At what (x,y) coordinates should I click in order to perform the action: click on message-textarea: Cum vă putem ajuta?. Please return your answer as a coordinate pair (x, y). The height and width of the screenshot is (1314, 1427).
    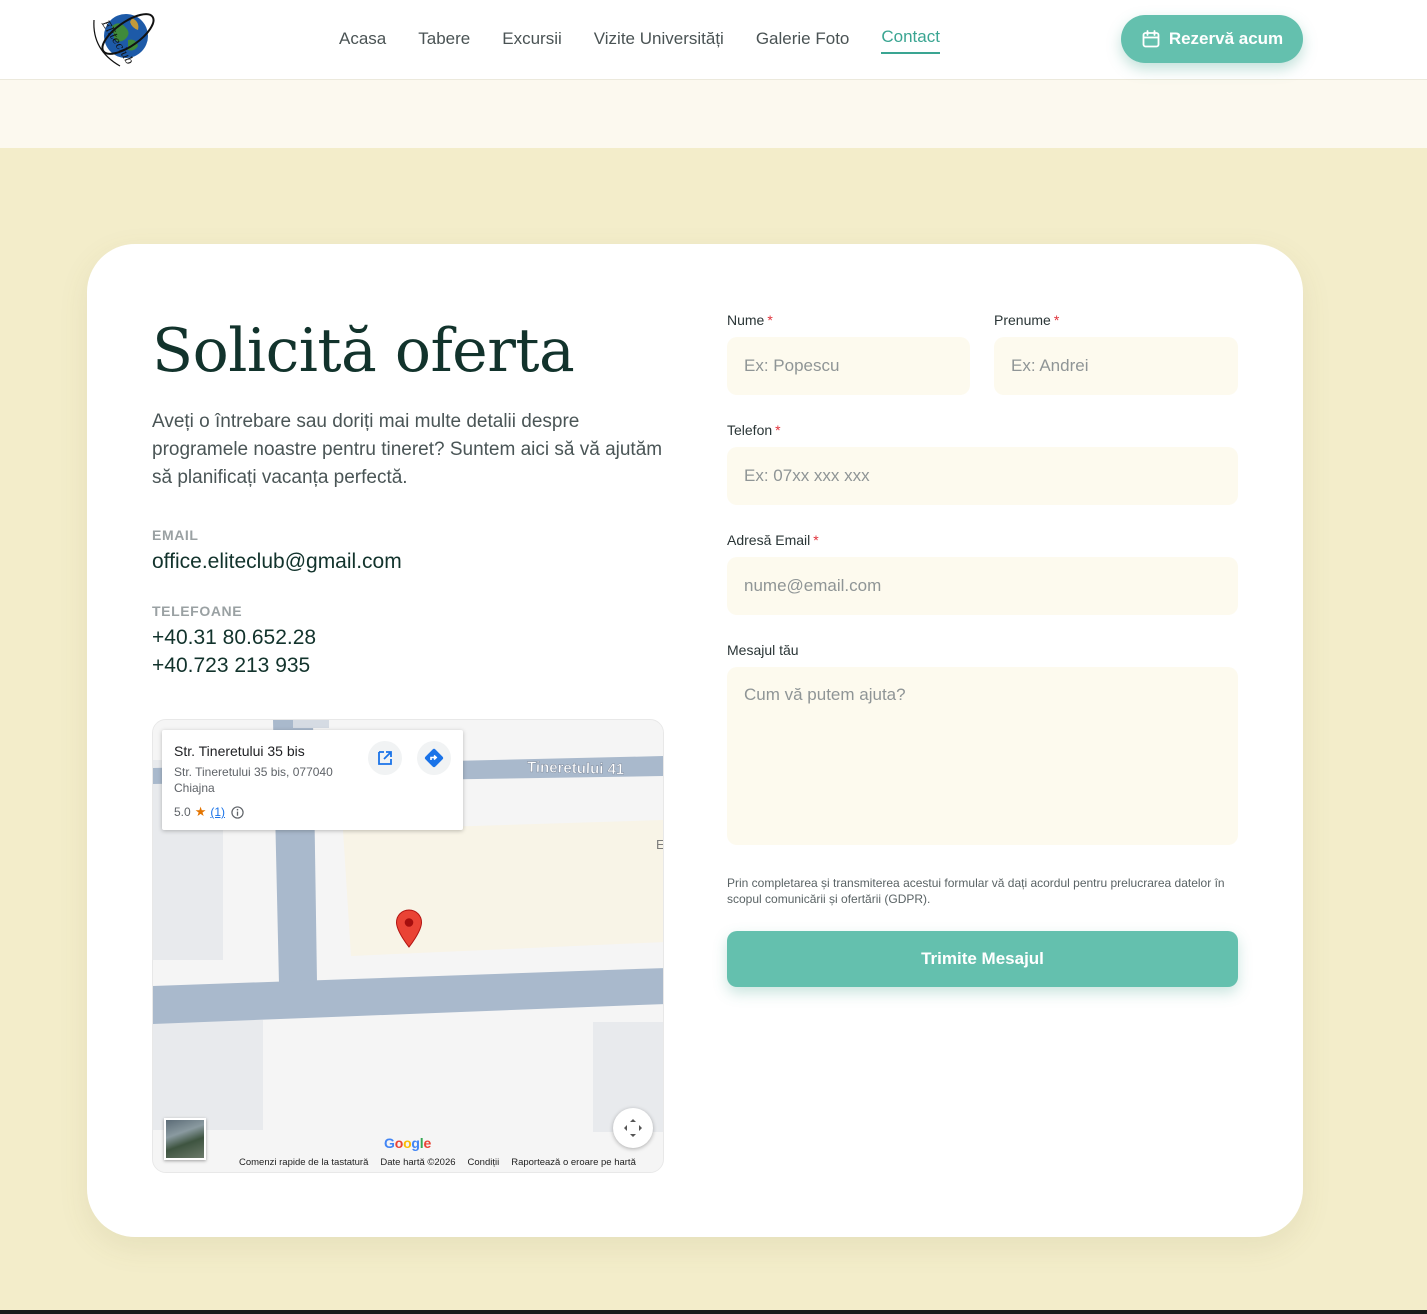
    Looking at the image, I should click on (982, 756).